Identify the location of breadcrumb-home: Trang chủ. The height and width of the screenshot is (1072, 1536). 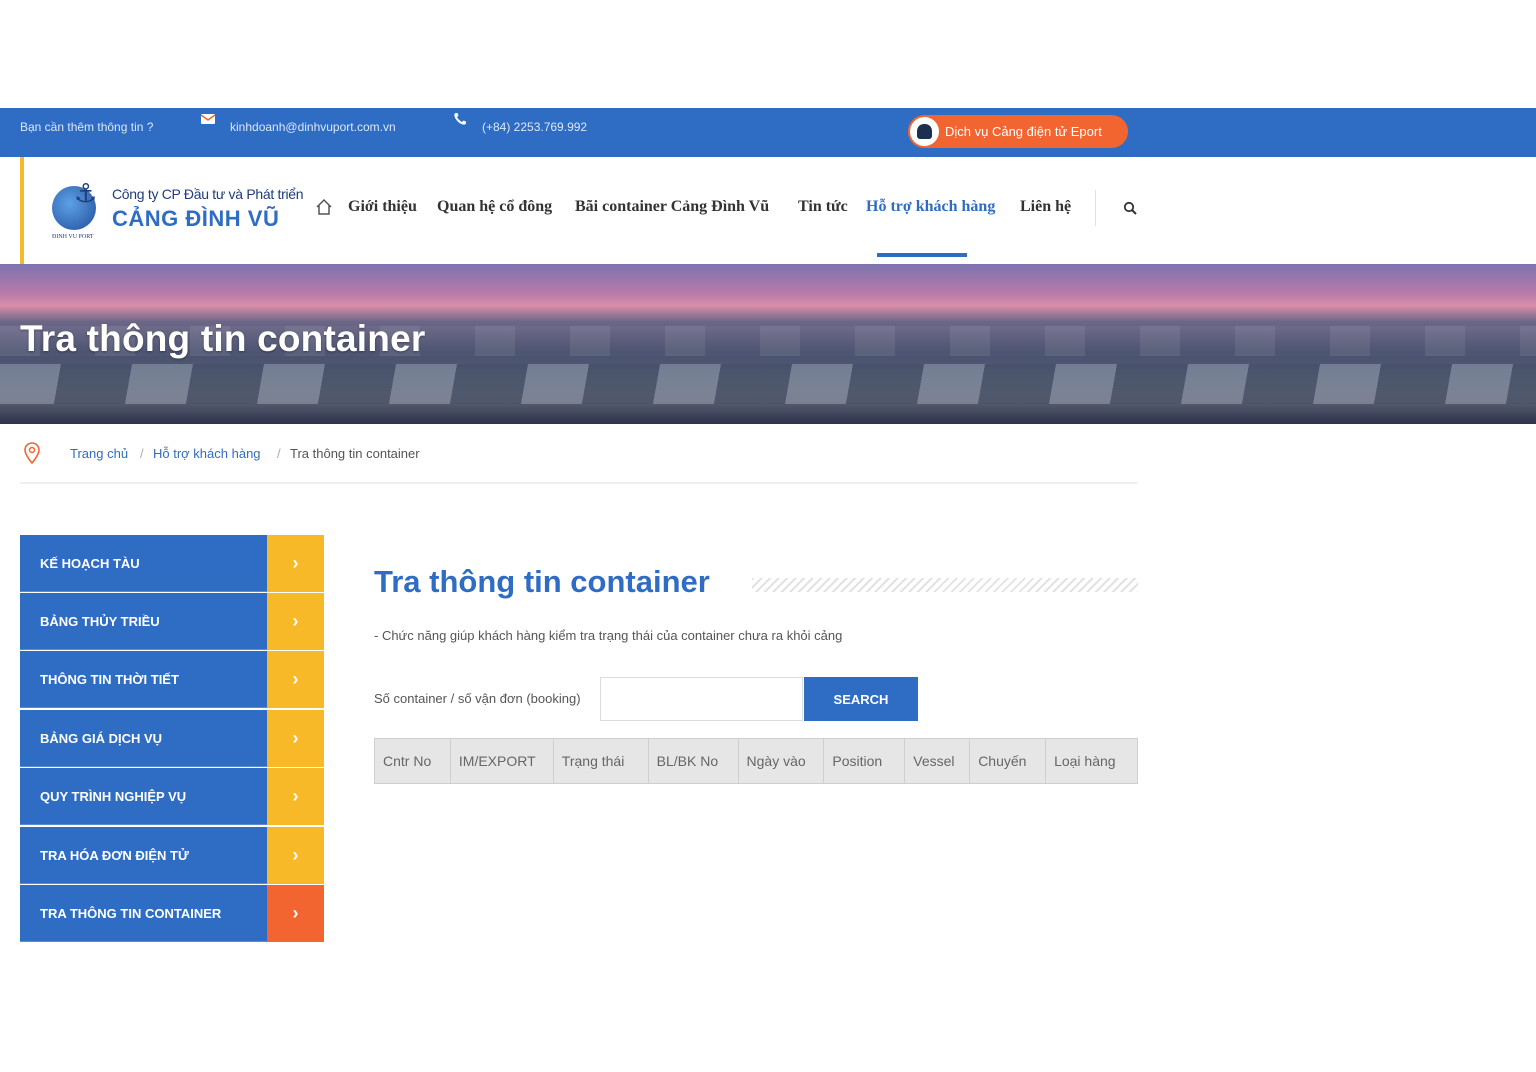
(99, 453).